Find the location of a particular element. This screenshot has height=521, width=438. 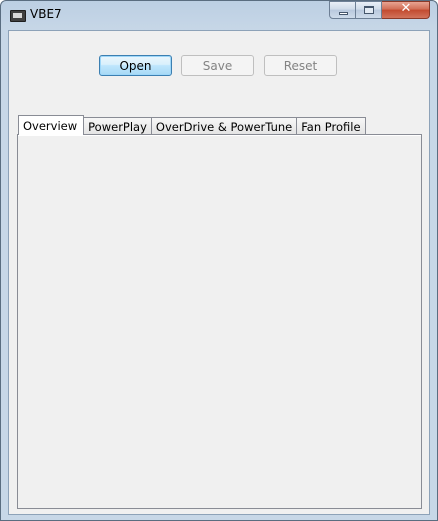

tab-fan-profile: Fan Profile is located at coordinates (331, 126).